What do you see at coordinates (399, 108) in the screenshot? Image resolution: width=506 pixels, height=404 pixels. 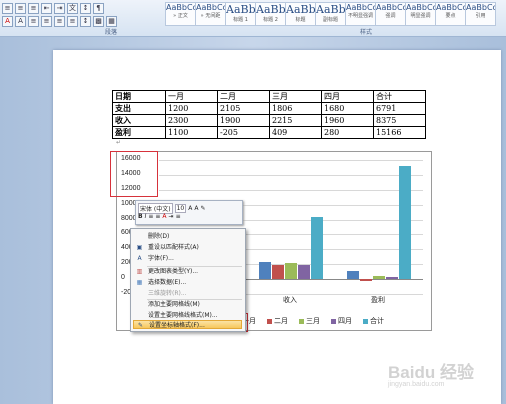 I see `table-cell: 6791` at bounding box center [399, 108].